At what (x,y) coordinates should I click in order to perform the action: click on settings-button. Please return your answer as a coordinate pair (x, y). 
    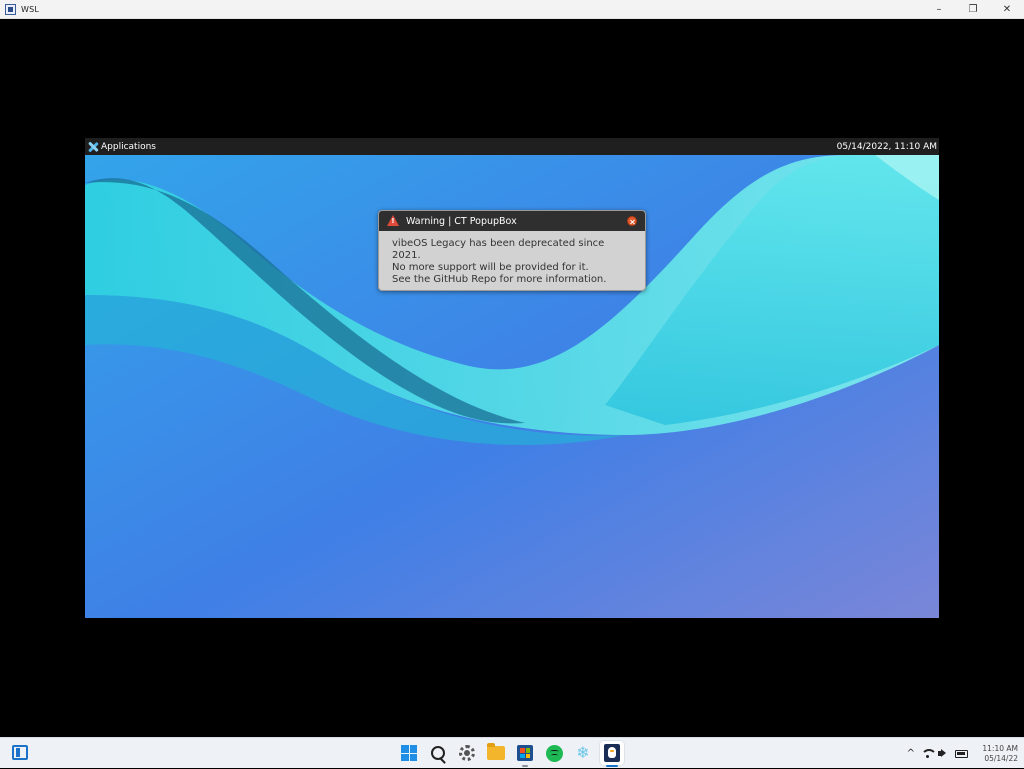
    Looking at the image, I should click on (467, 753).